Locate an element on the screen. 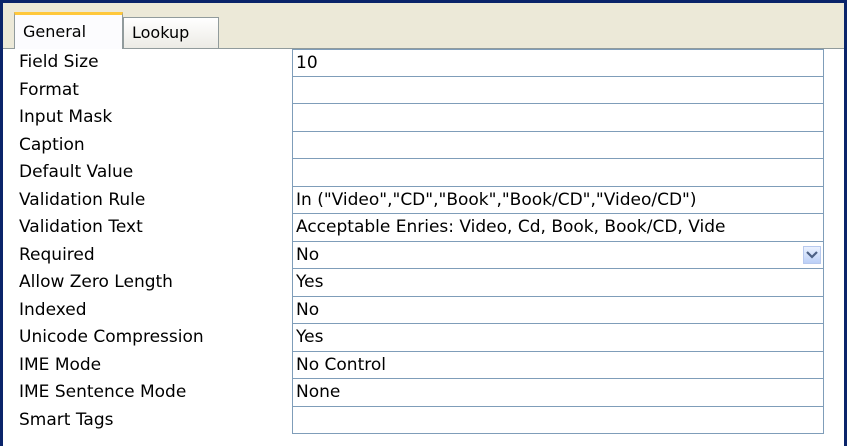 This screenshot has height=446, width=847. property-row-allow-zero-length: Allow Zero Length Yes is located at coordinates (427, 283).